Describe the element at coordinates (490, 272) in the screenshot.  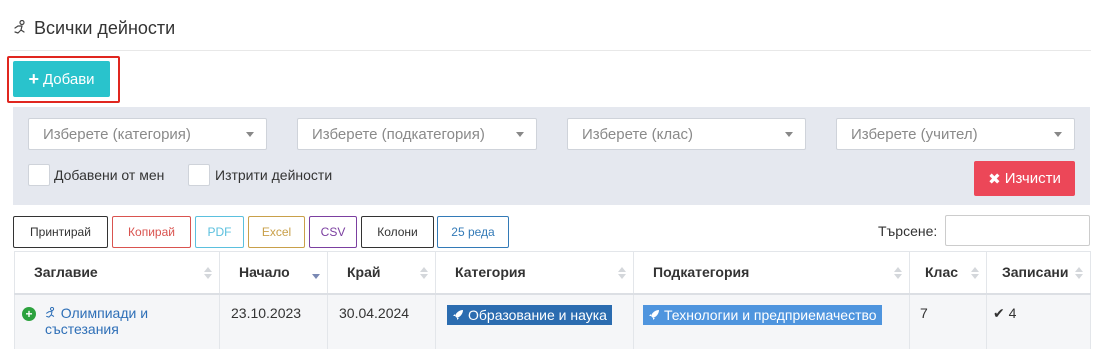
I see `column-header-label: Категория` at that location.